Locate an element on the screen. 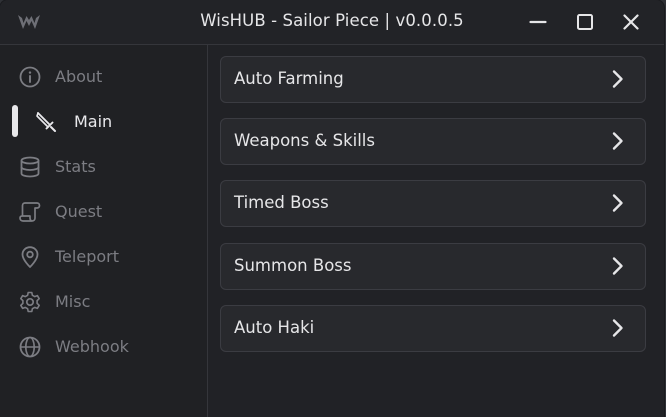  section-summon-boss: Summon Boss is located at coordinates (433, 266).